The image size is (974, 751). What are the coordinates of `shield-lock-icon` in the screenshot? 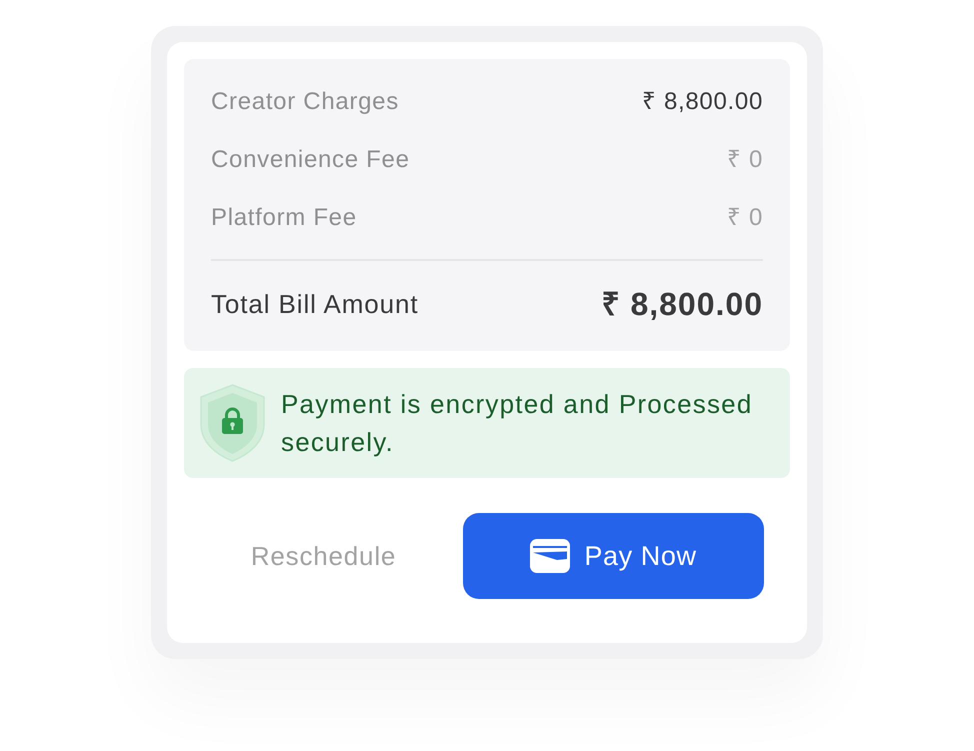 It's located at (232, 423).